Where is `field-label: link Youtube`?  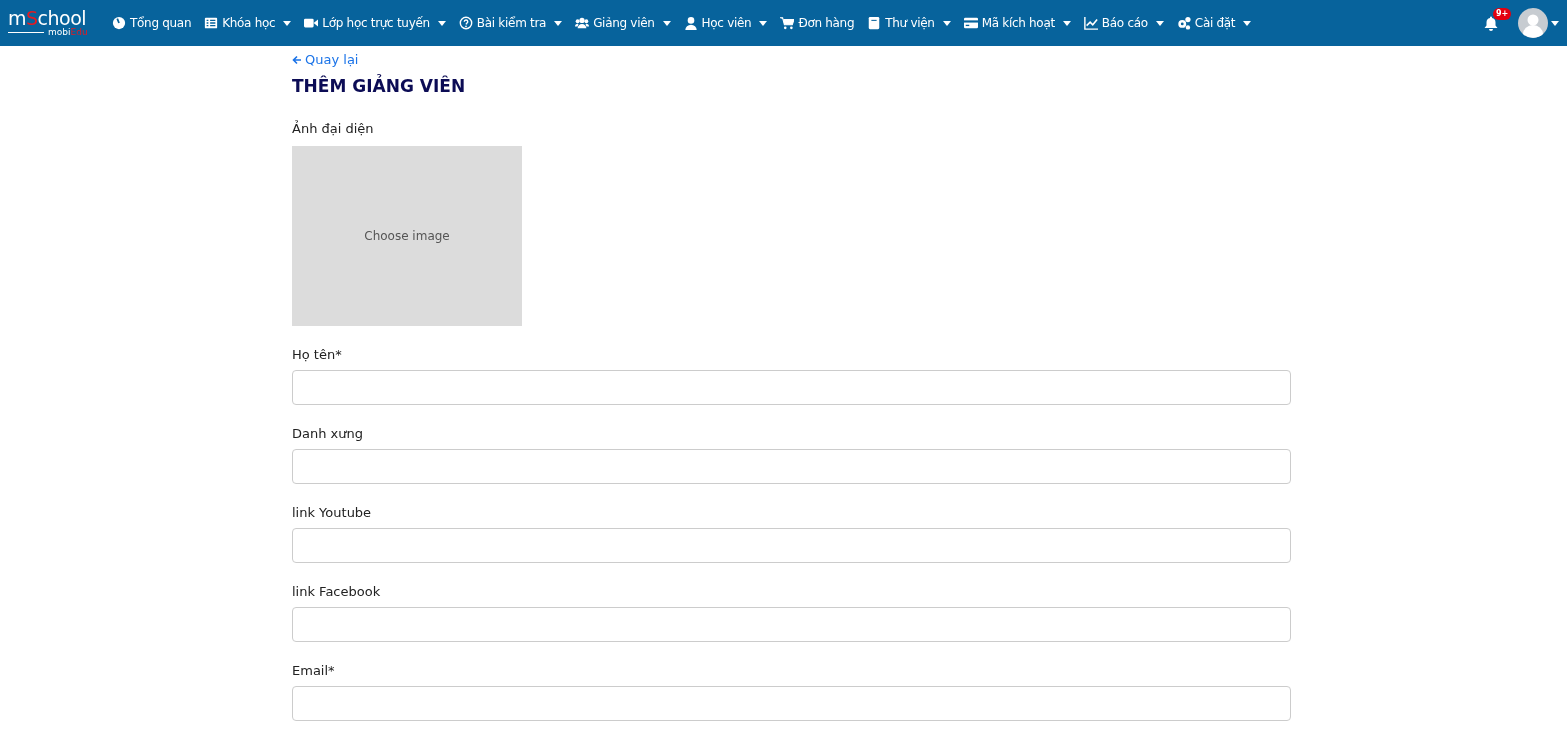
field-label: link Youtube is located at coordinates (332, 512).